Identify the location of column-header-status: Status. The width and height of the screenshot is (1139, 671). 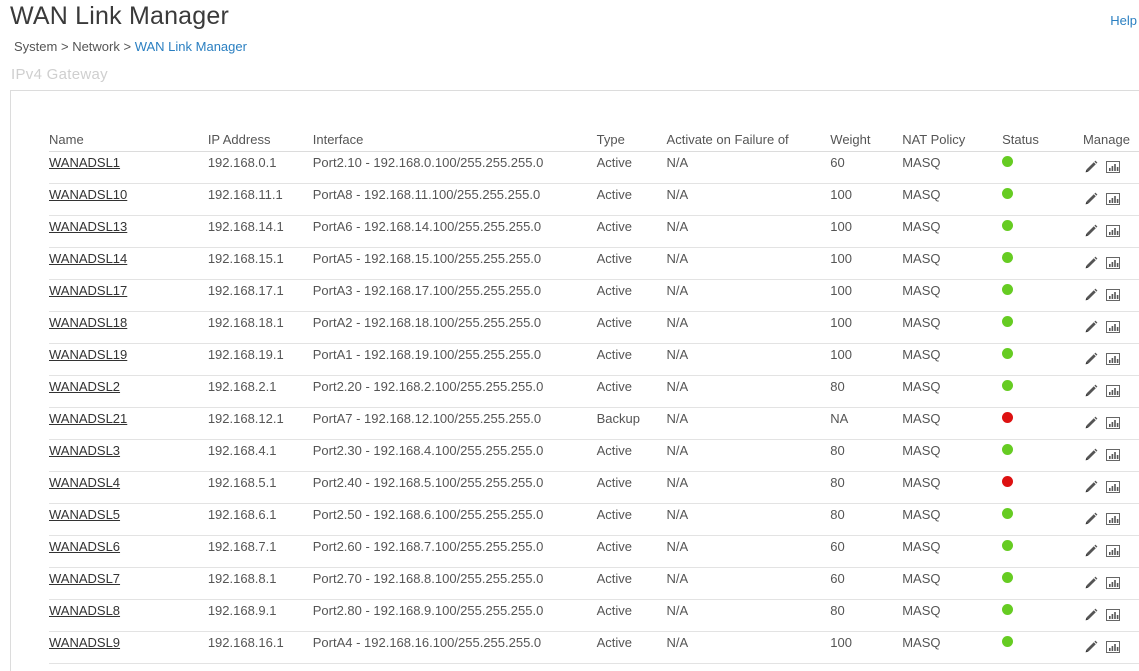
(1042, 139).